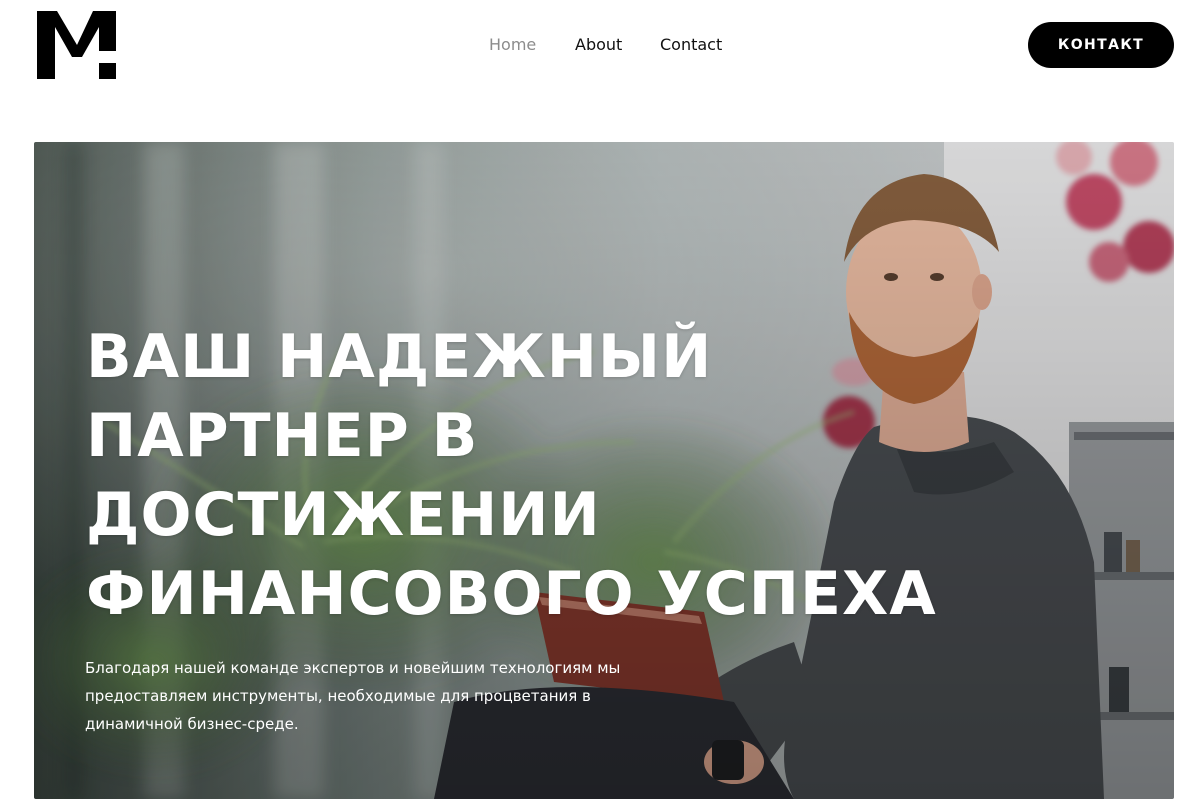 The height and width of the screenshot is (799, 1197). I want to click on hero-title-line: ФИНАНСОВОГО УСПЕХА, so click(511, 594).